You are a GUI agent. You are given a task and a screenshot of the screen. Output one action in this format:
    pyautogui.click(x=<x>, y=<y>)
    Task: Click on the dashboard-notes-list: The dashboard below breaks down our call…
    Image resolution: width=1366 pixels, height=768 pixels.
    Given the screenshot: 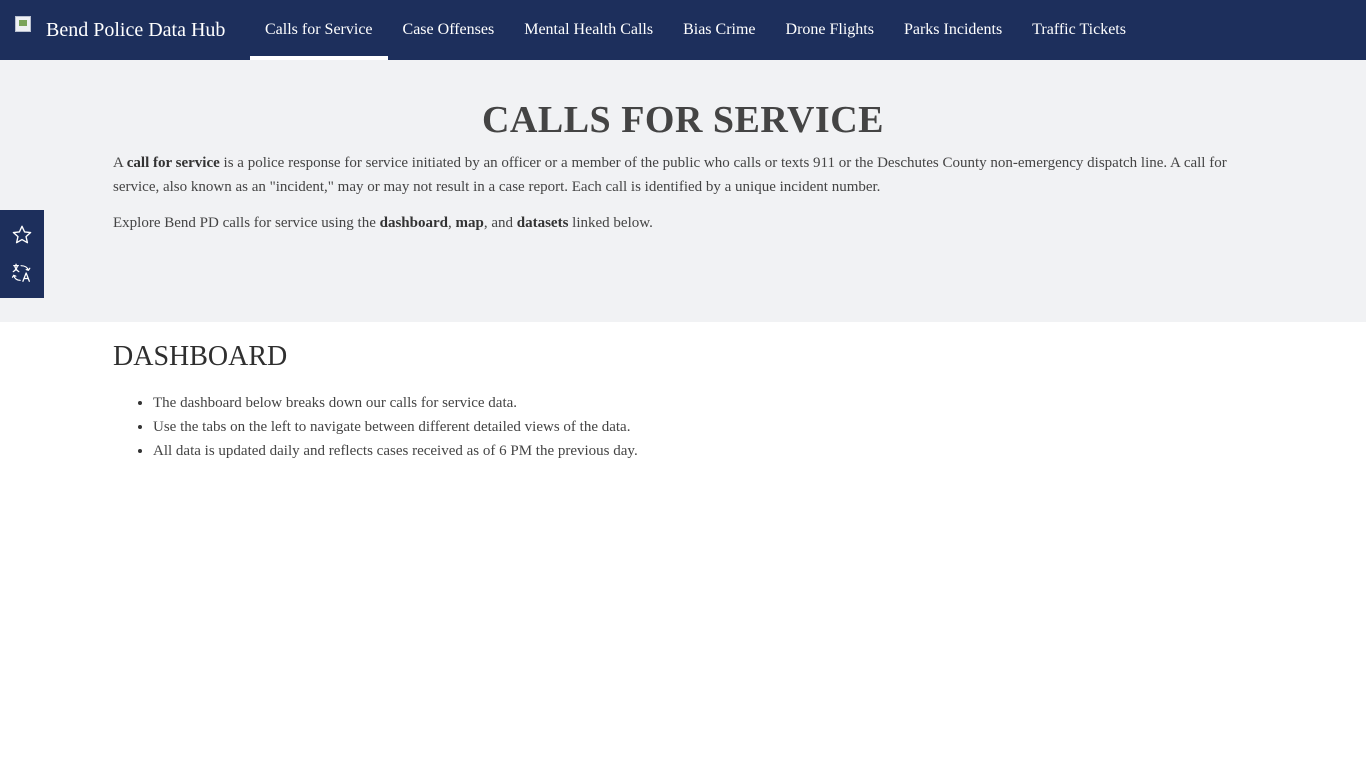 What is the action you would take?
    pyautogui.click(x=395, y=427)
    